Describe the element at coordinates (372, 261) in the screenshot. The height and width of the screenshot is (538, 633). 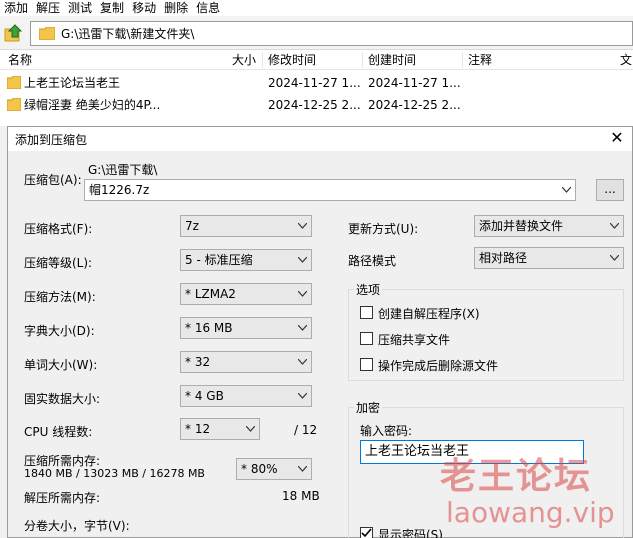
I see `path-label: 路径模式` at that location.